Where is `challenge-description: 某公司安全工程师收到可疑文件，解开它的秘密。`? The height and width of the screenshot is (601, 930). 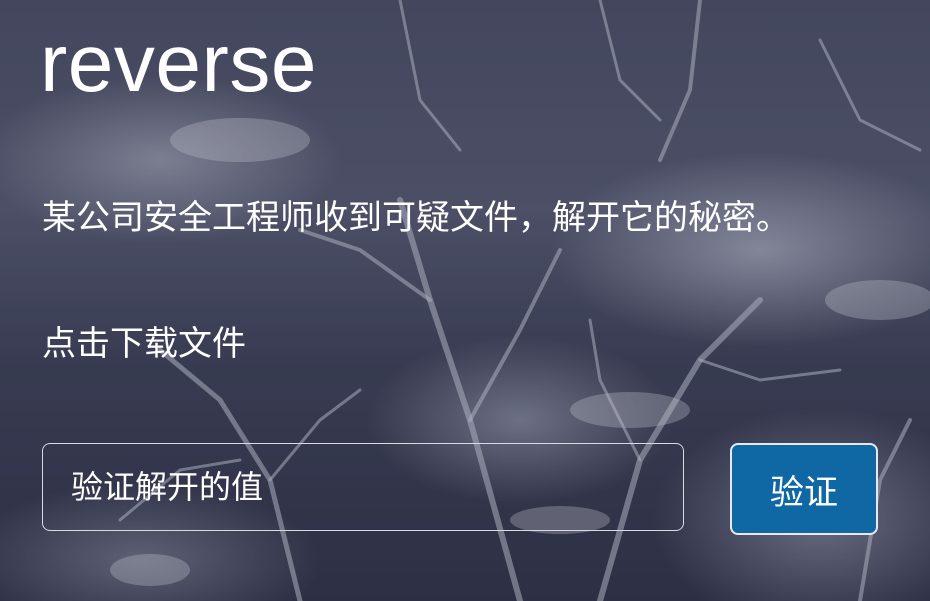
challenge-description: 某公司安全工程师收到可疑文件，解开它的秘密。 is located at coordinates (416, 218).